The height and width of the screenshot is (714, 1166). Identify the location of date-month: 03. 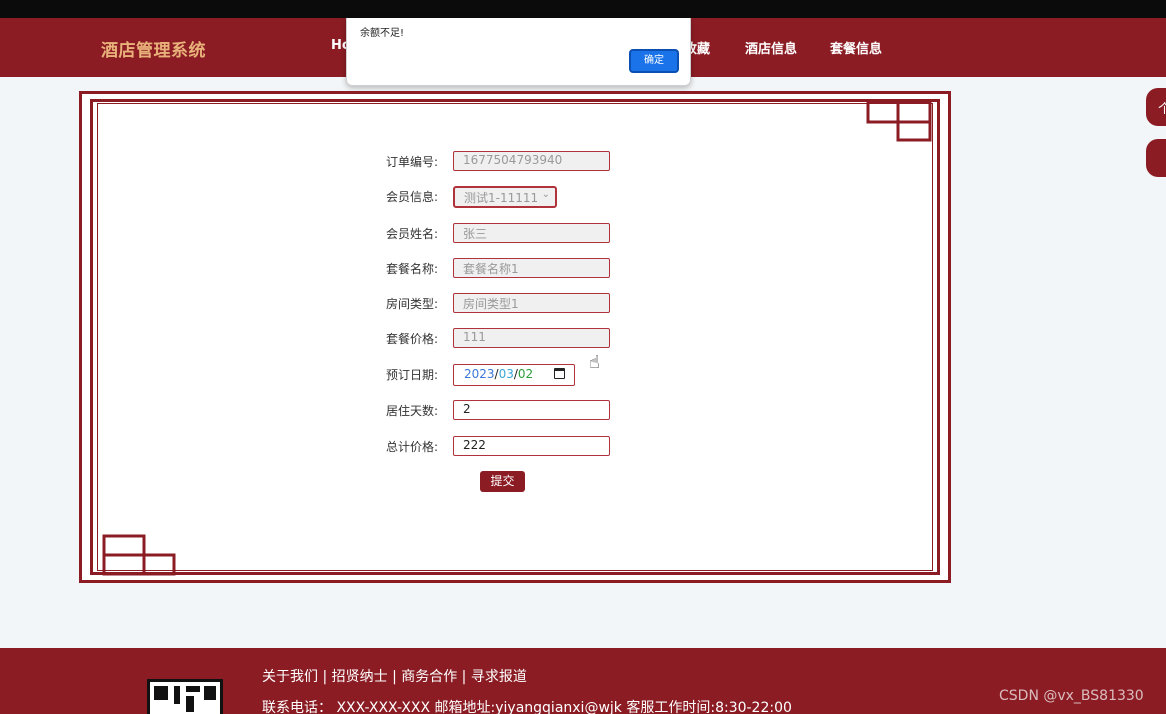
(506, 374).